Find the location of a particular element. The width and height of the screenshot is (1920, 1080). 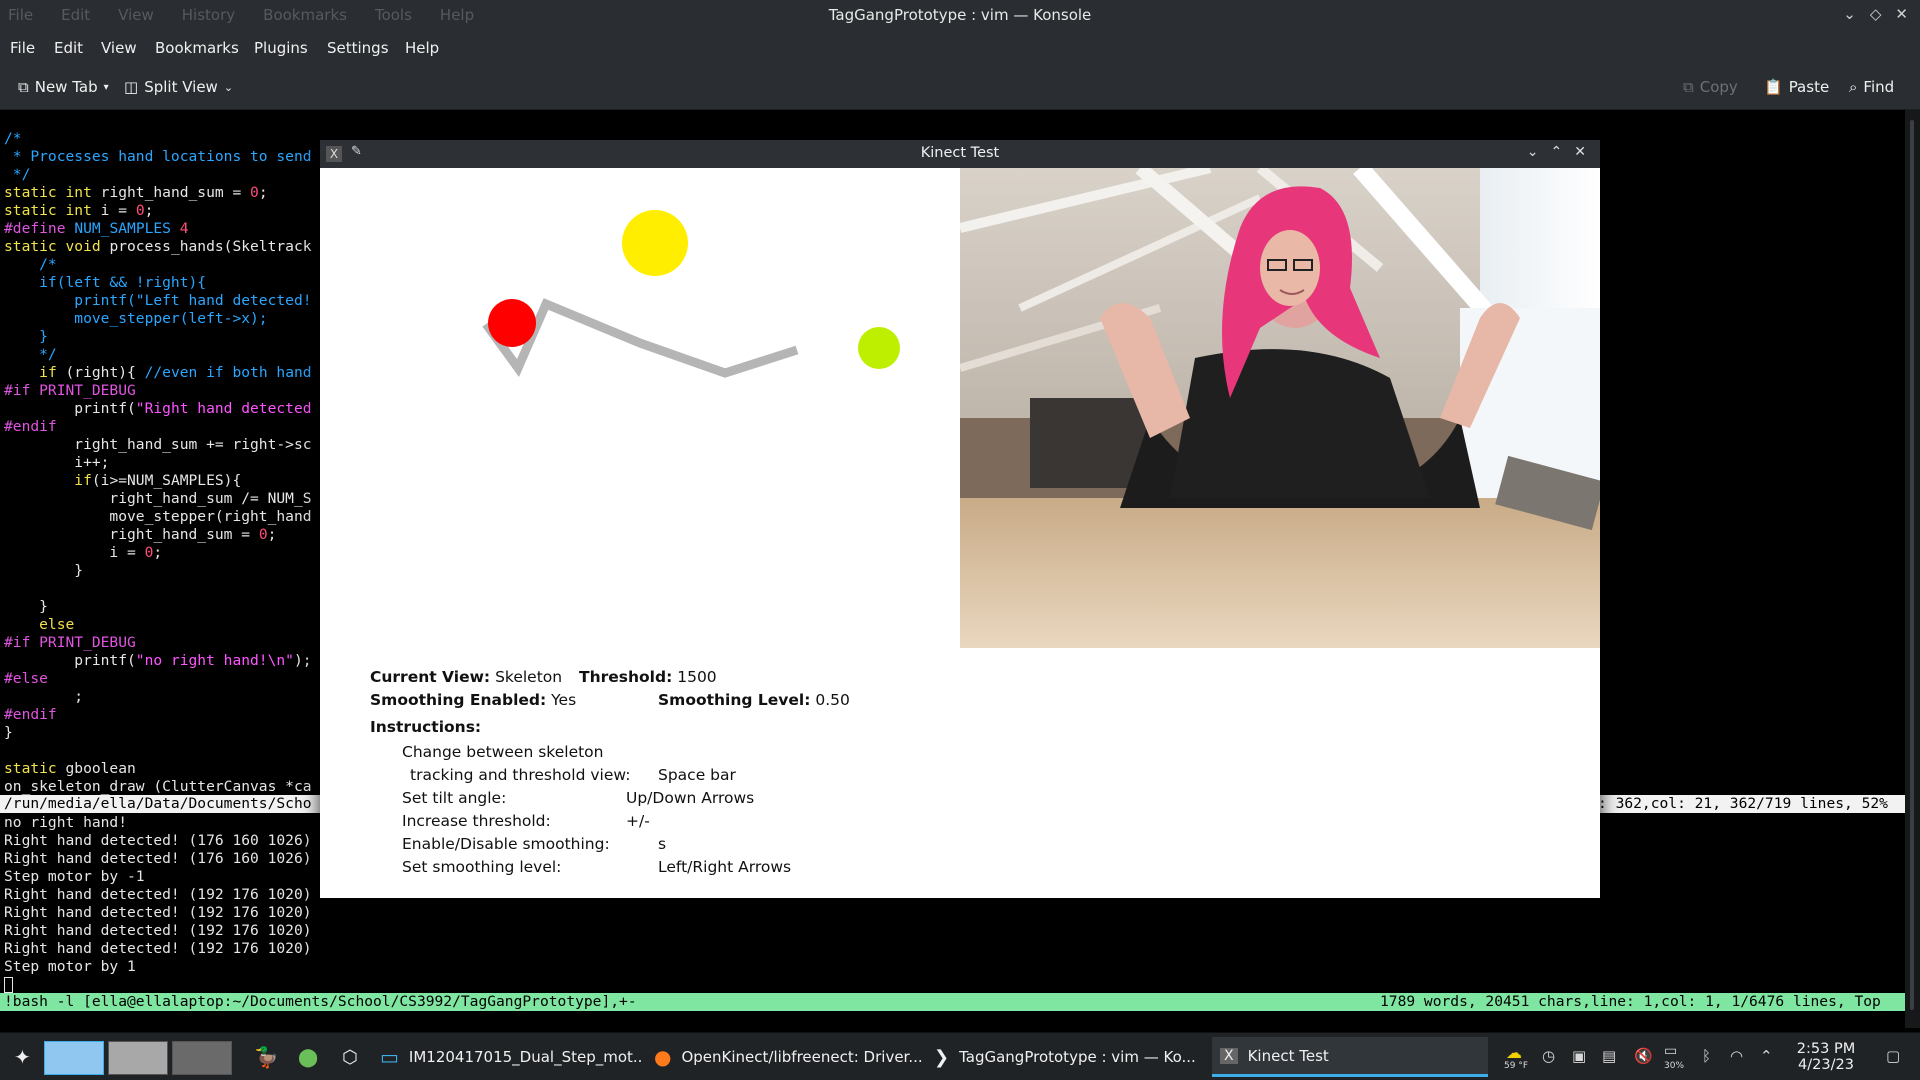

camera-image is located at coordinates (1280, 408).